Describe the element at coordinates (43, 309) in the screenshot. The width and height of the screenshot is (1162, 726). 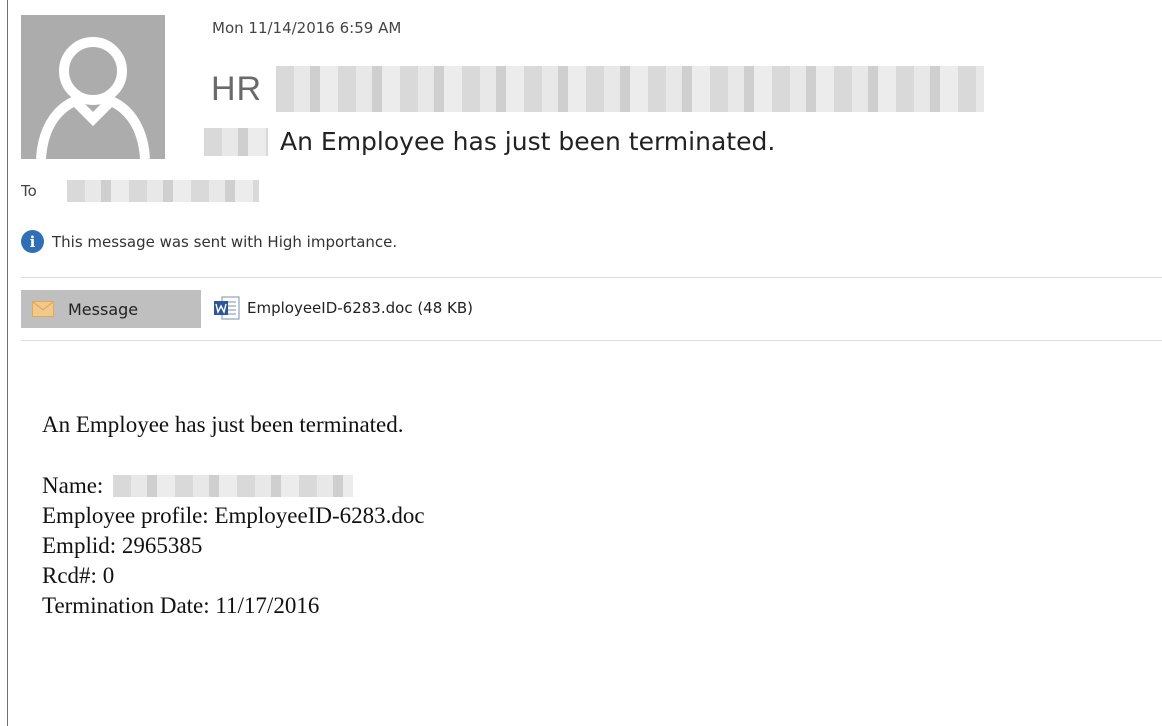
I see `envelope-icon` at that location.